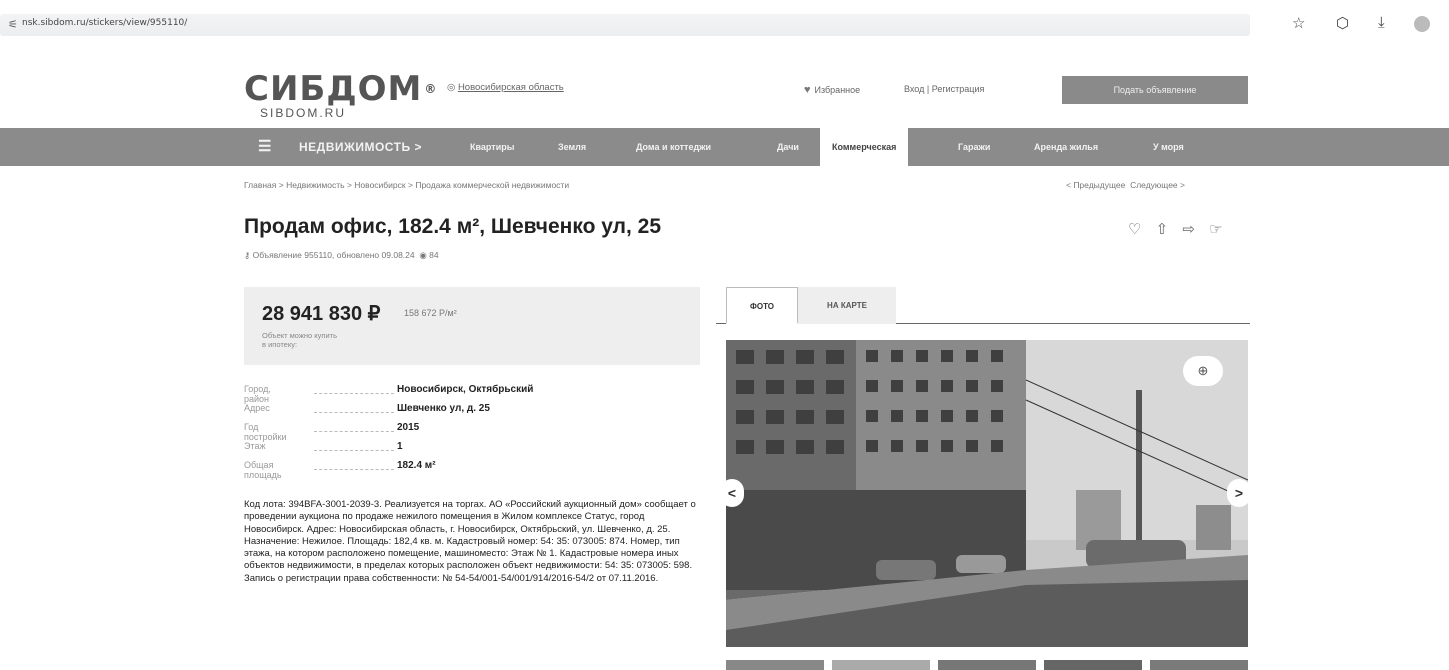 This screenshot has width=1449, height=670. Describe the element at coordinates (1125, 185) in the screenshot. I see `listing-pager: < Предыдущее Следующее >` at that location.